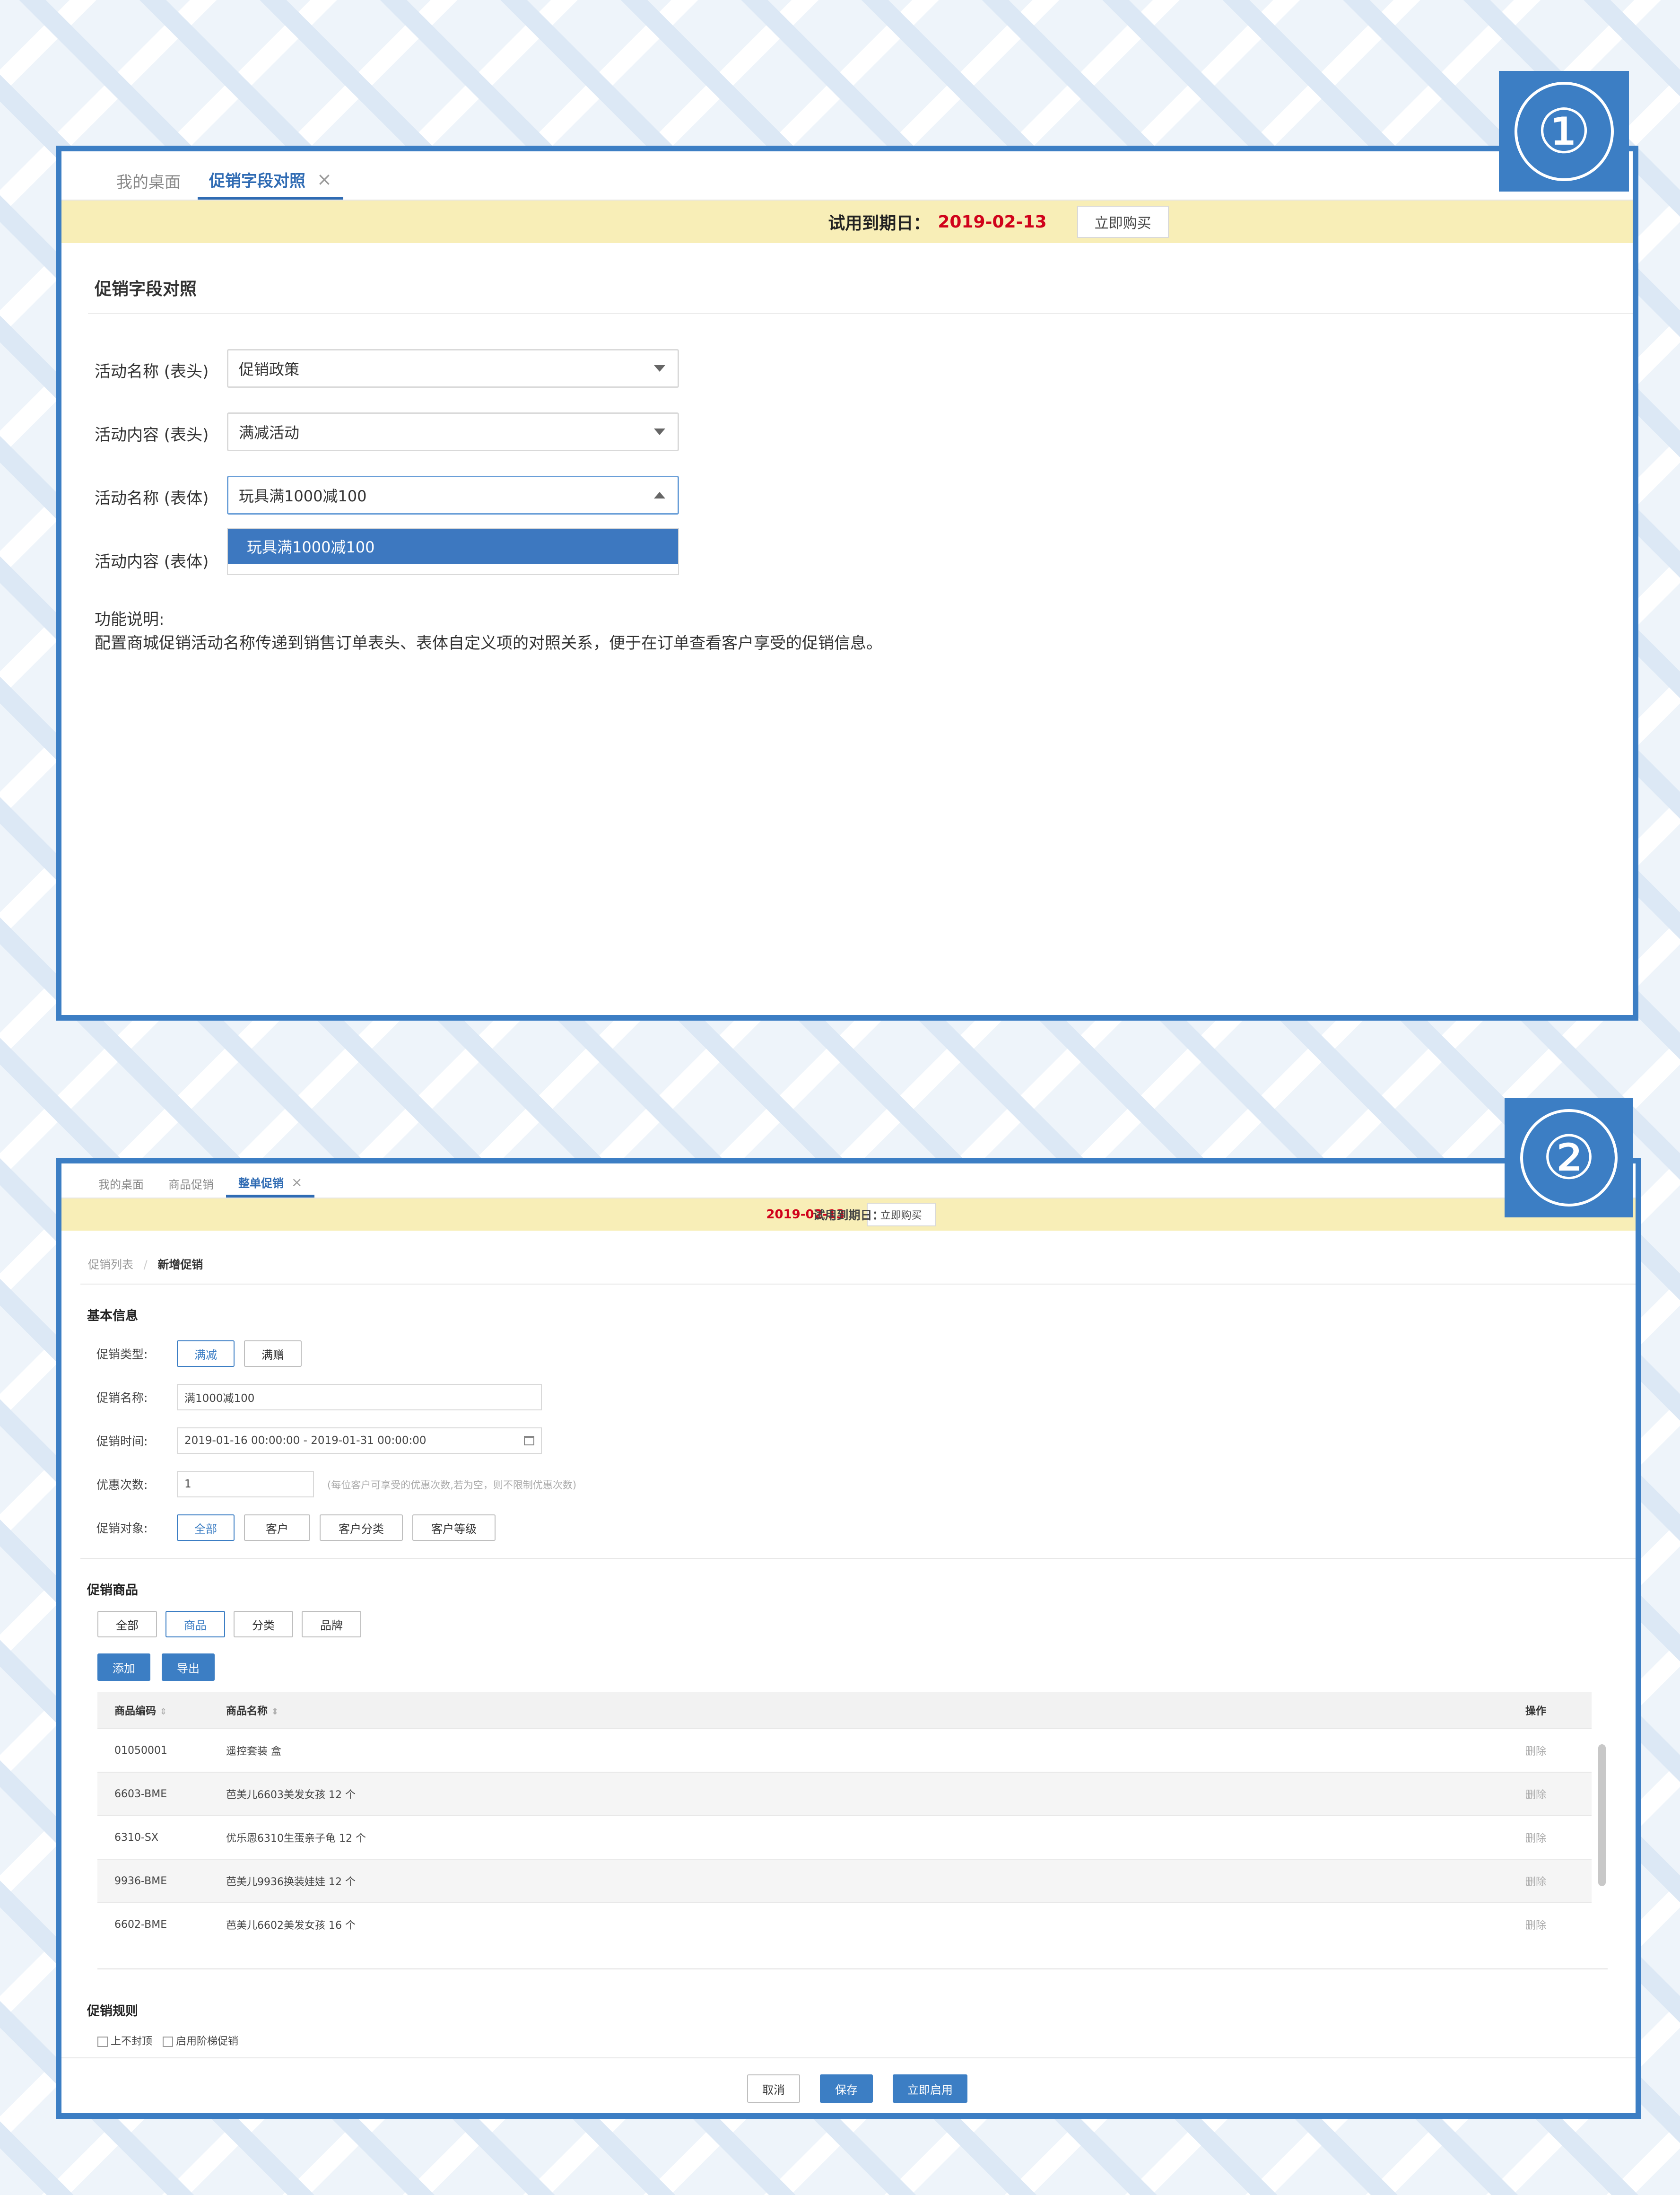 This screenshot has width=1680, height=2195. I want to click on promo-type-label: 促销类型:, so click(122, 1354).